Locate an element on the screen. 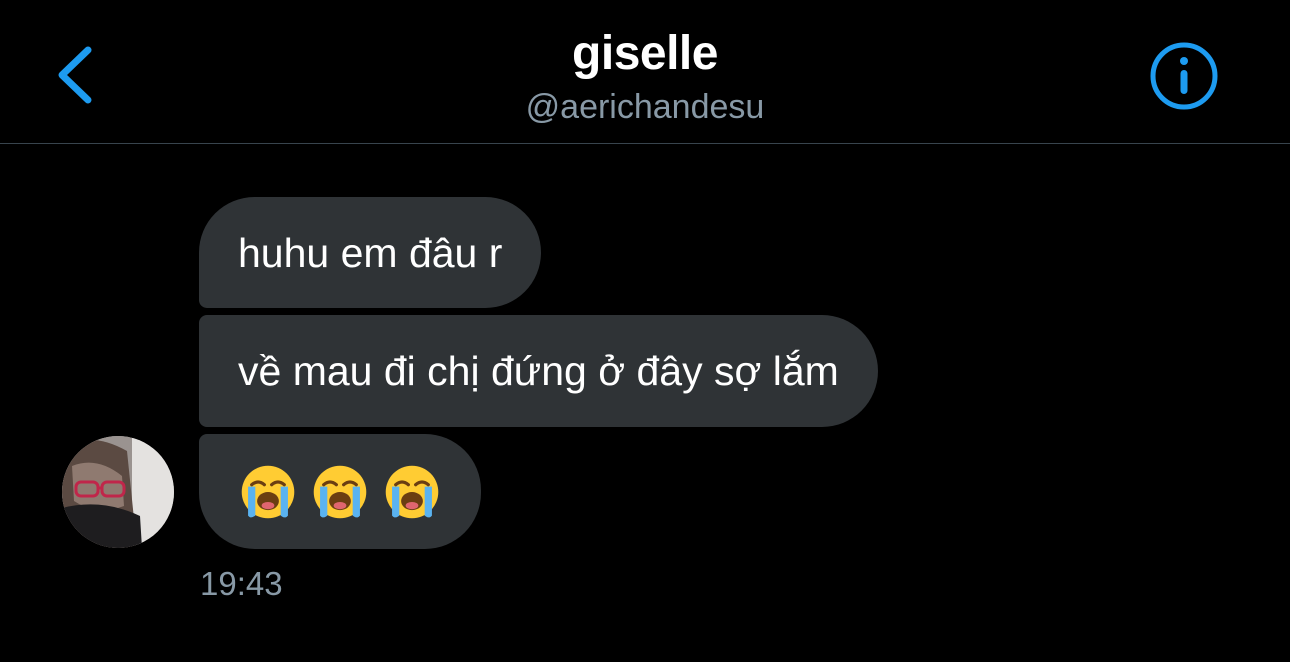  contact-handle: @aerichandesu is located at coordinates (645, 107).